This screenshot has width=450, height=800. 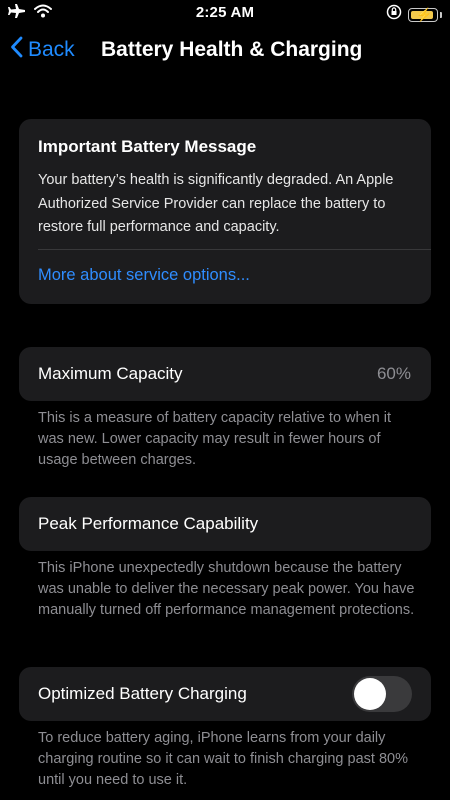 I want to click on nav-bar: Back Battery Health & Charging, so click(x=225, y=52).